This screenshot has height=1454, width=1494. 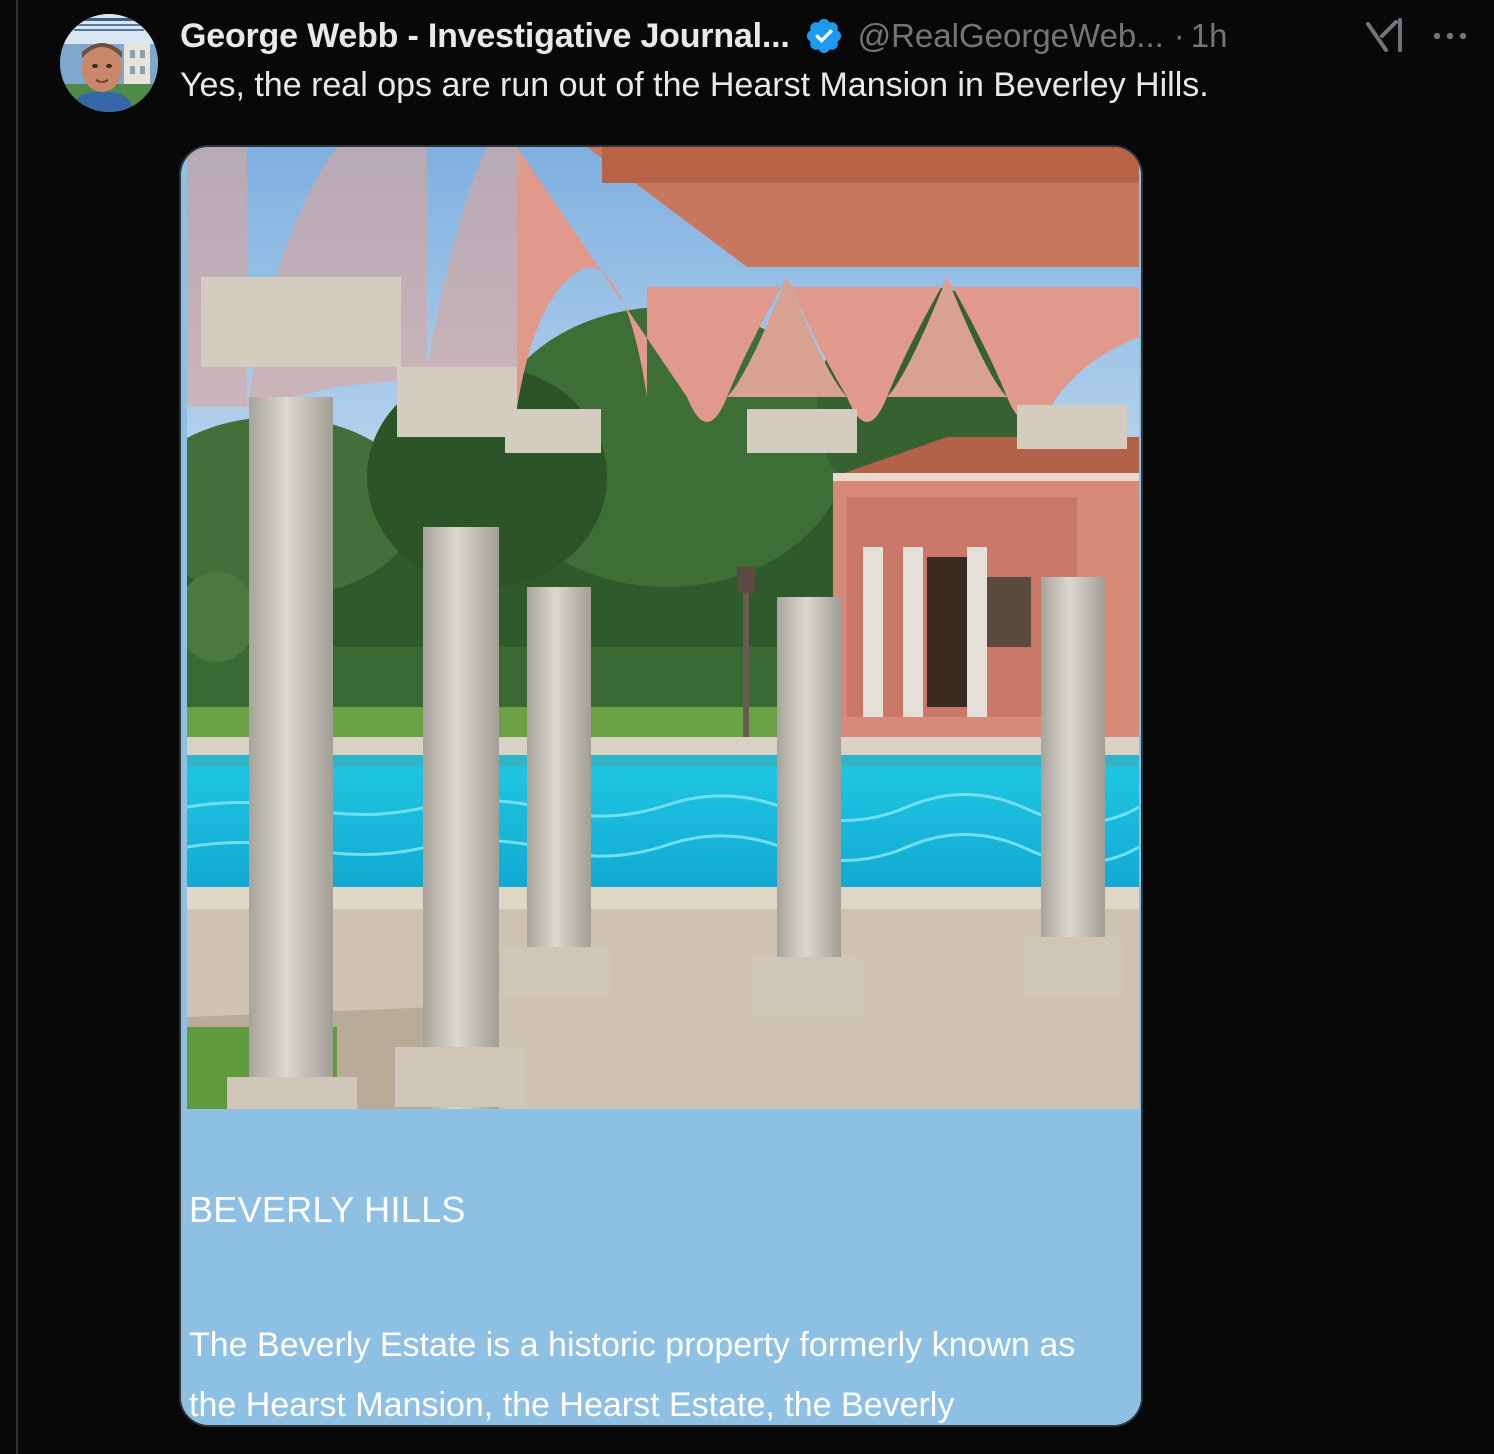 I want to click on more-options-icon, so click(x=1450, y=36).